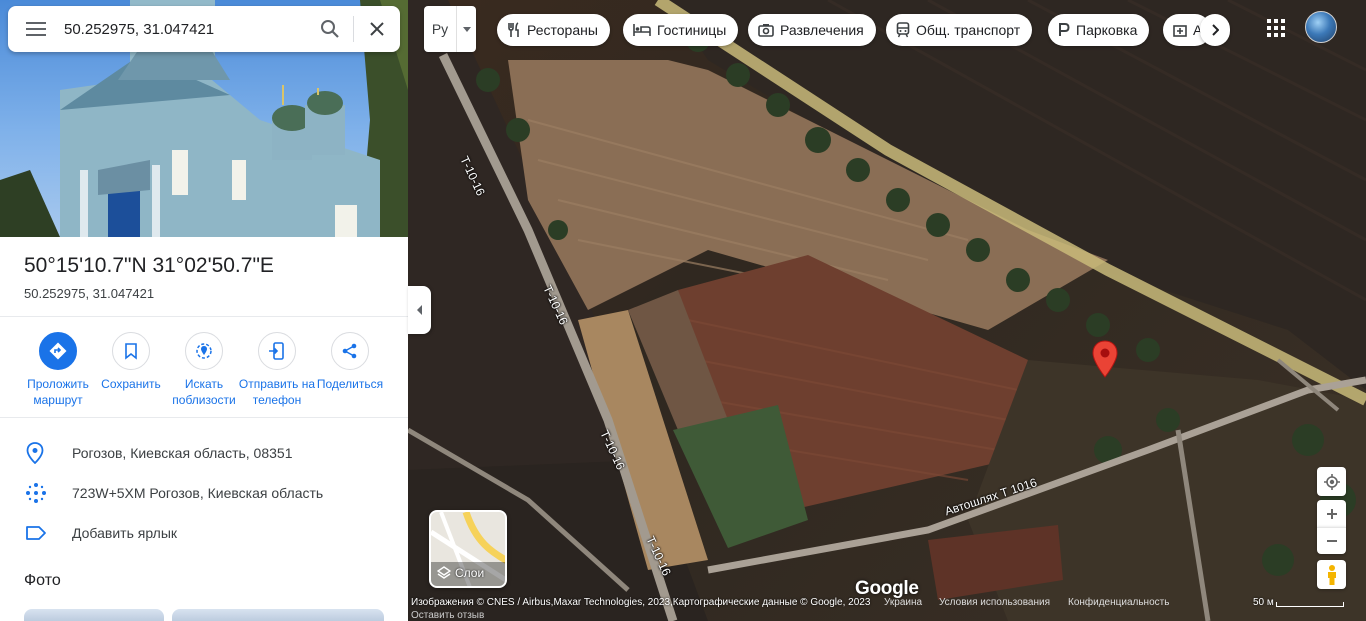 The width and height of the screenshot is (1366, 621). I want to click on chip-transit: Общ. транспорт, so click(959, 30).